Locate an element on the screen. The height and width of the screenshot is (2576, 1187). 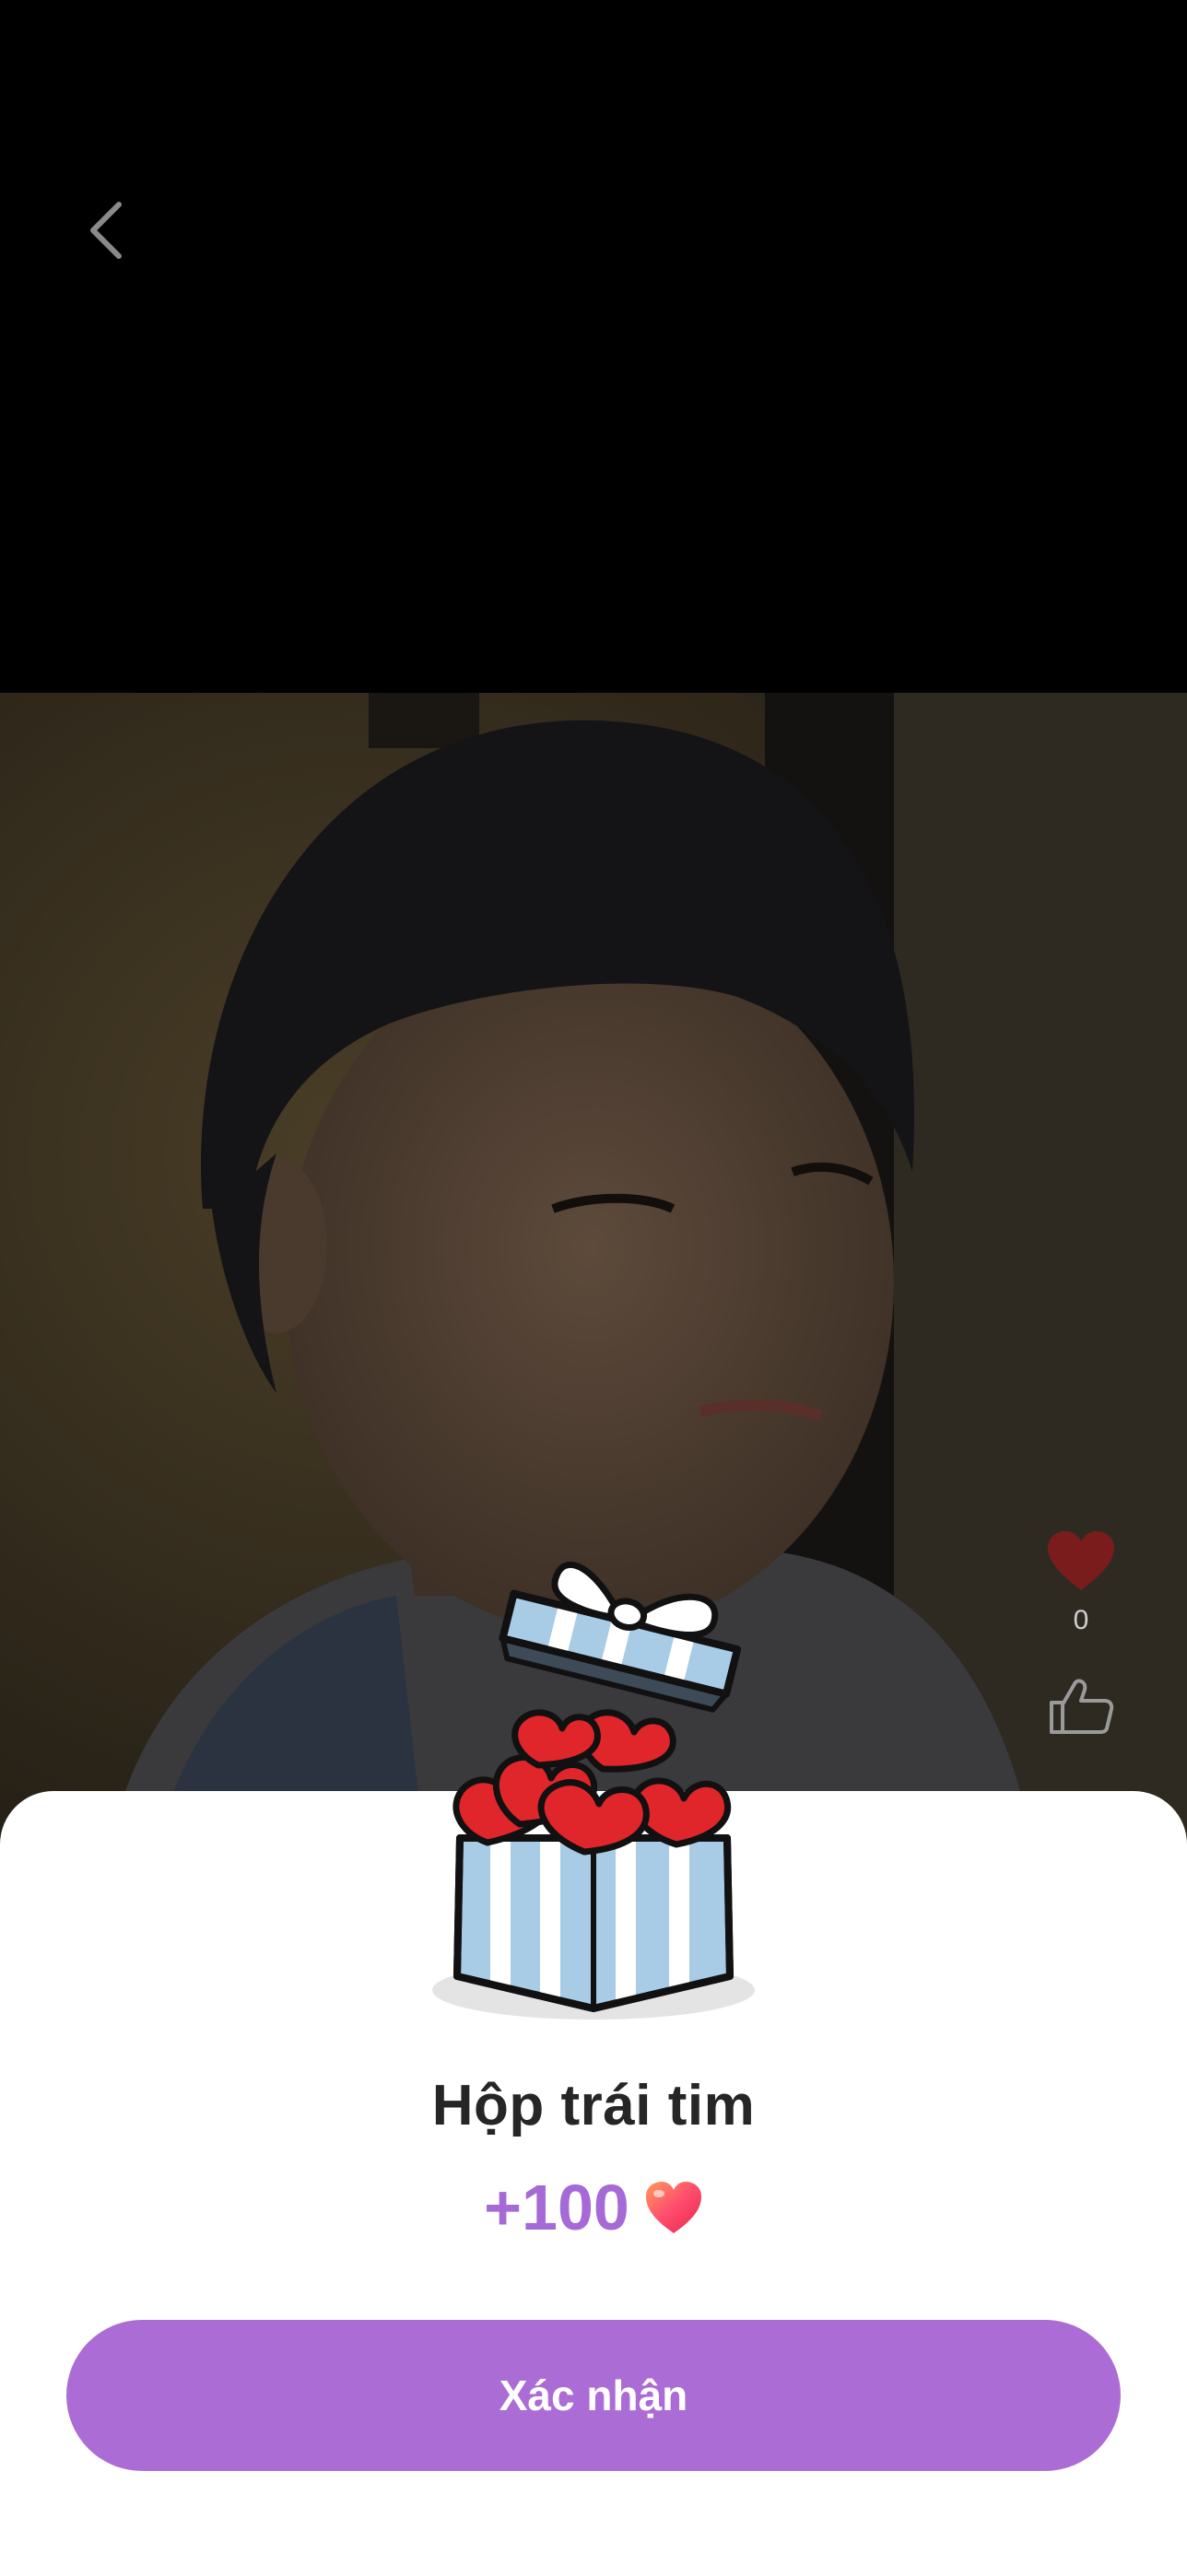
gift-box-icon is located at coordinates (593, 1790).